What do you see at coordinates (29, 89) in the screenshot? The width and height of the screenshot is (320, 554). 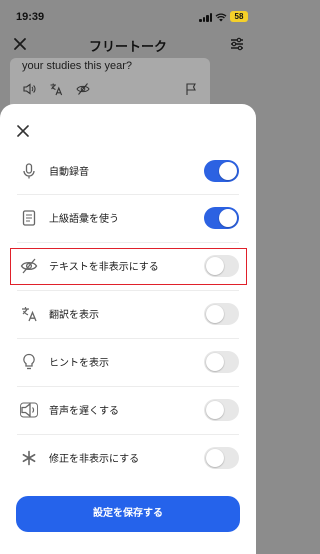 I see `speaker-icon` at bounding box center [29, 89].